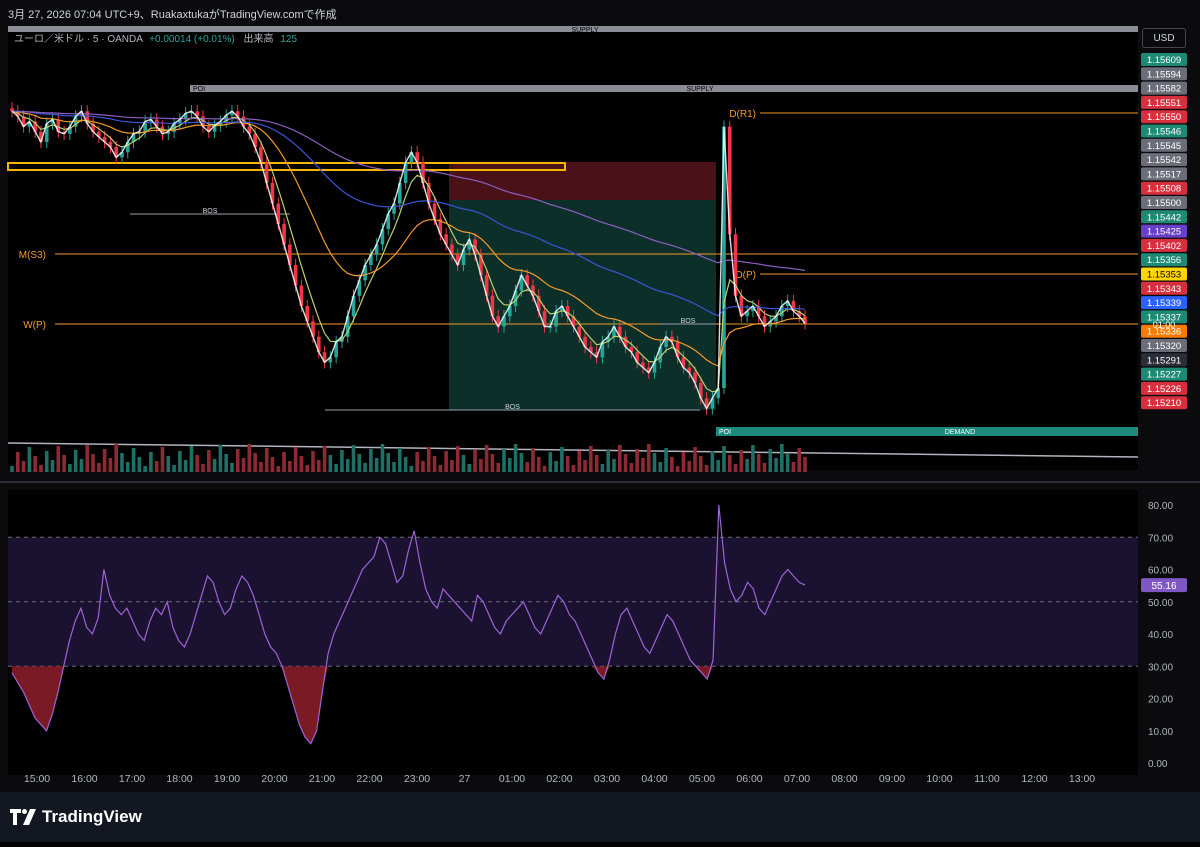 The height and width of the screenshot is (847, 1200). I want to click on time-axis-tick: 23:00, so click(417, 779).